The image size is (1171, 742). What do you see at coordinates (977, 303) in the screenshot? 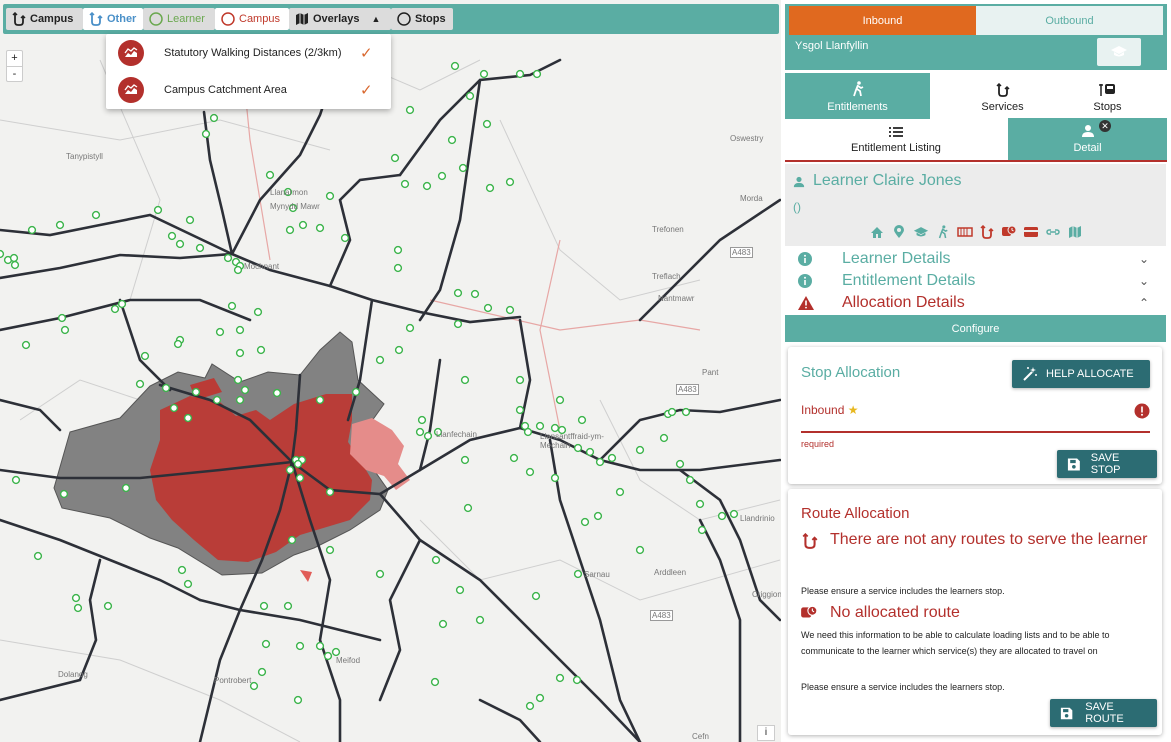
I see `accordion-allocation-details: Allocation Details ⌃` at bounding box center [977, 303].